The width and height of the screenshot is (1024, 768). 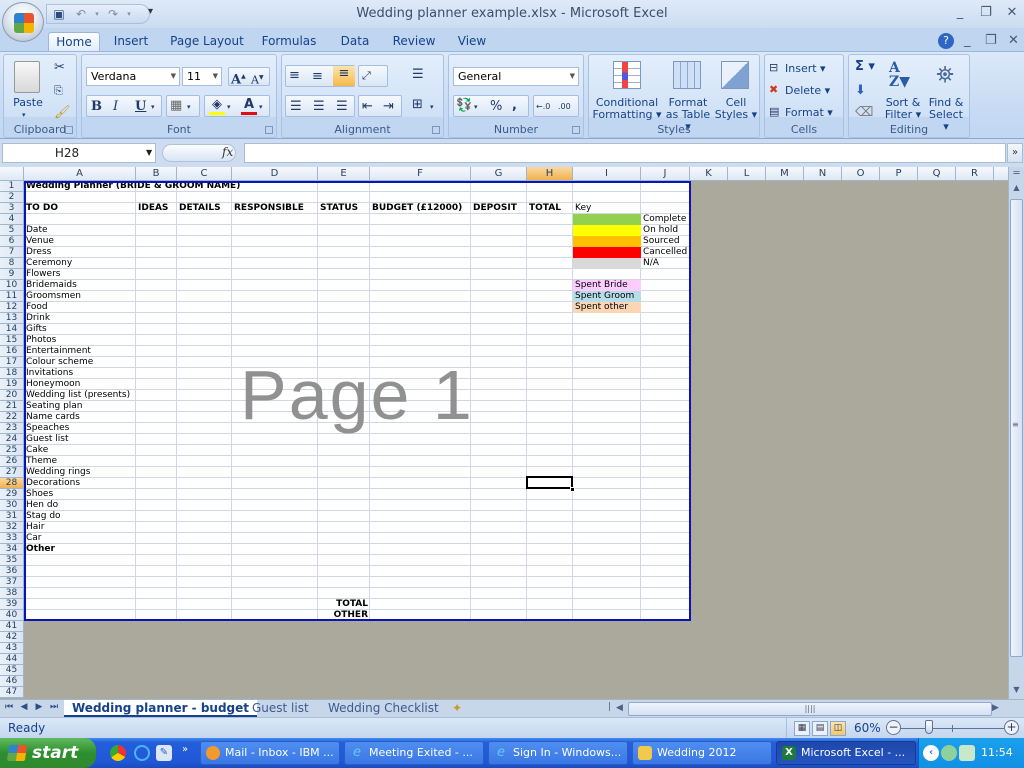 I want to click on page-layout-view-icon: ▤, so click(x=820, y=728).